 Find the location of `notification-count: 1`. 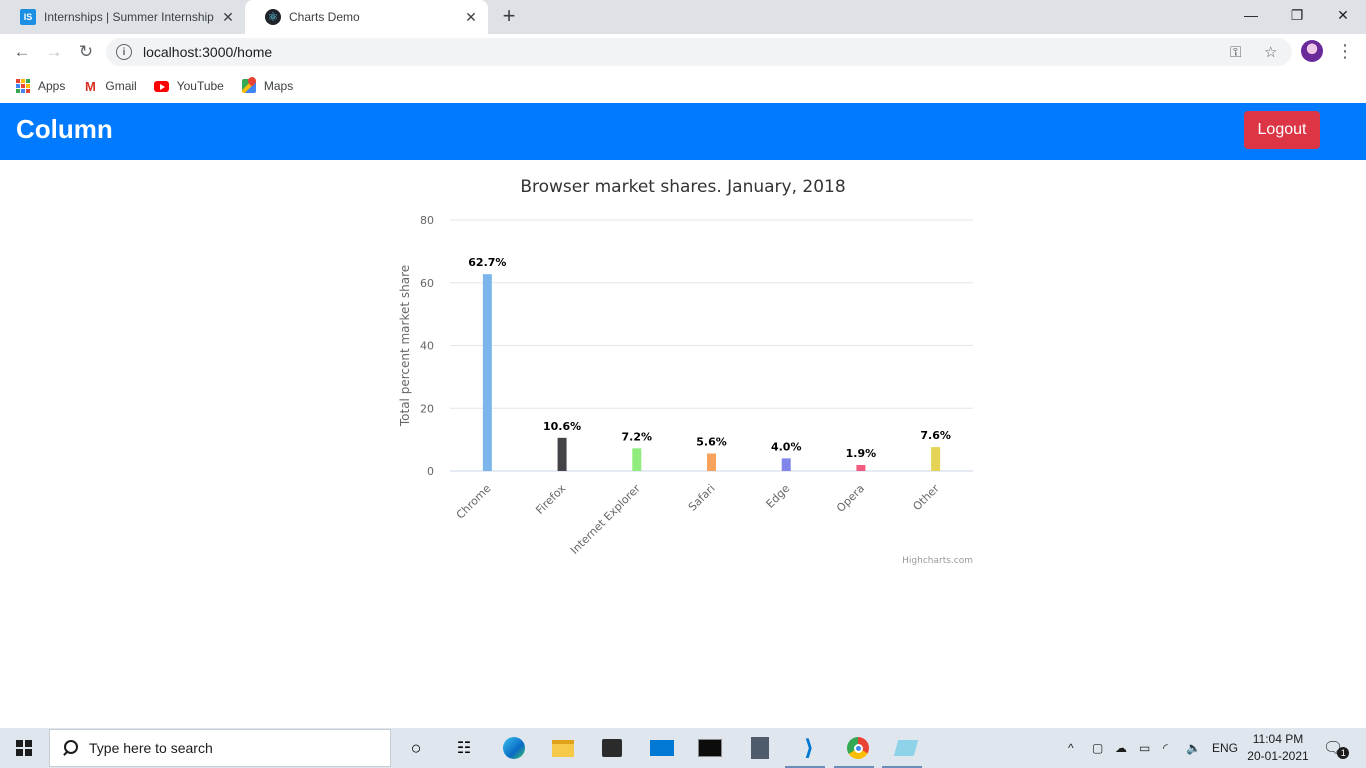

notification-count: 1 is located at coordinates (1343, 753).